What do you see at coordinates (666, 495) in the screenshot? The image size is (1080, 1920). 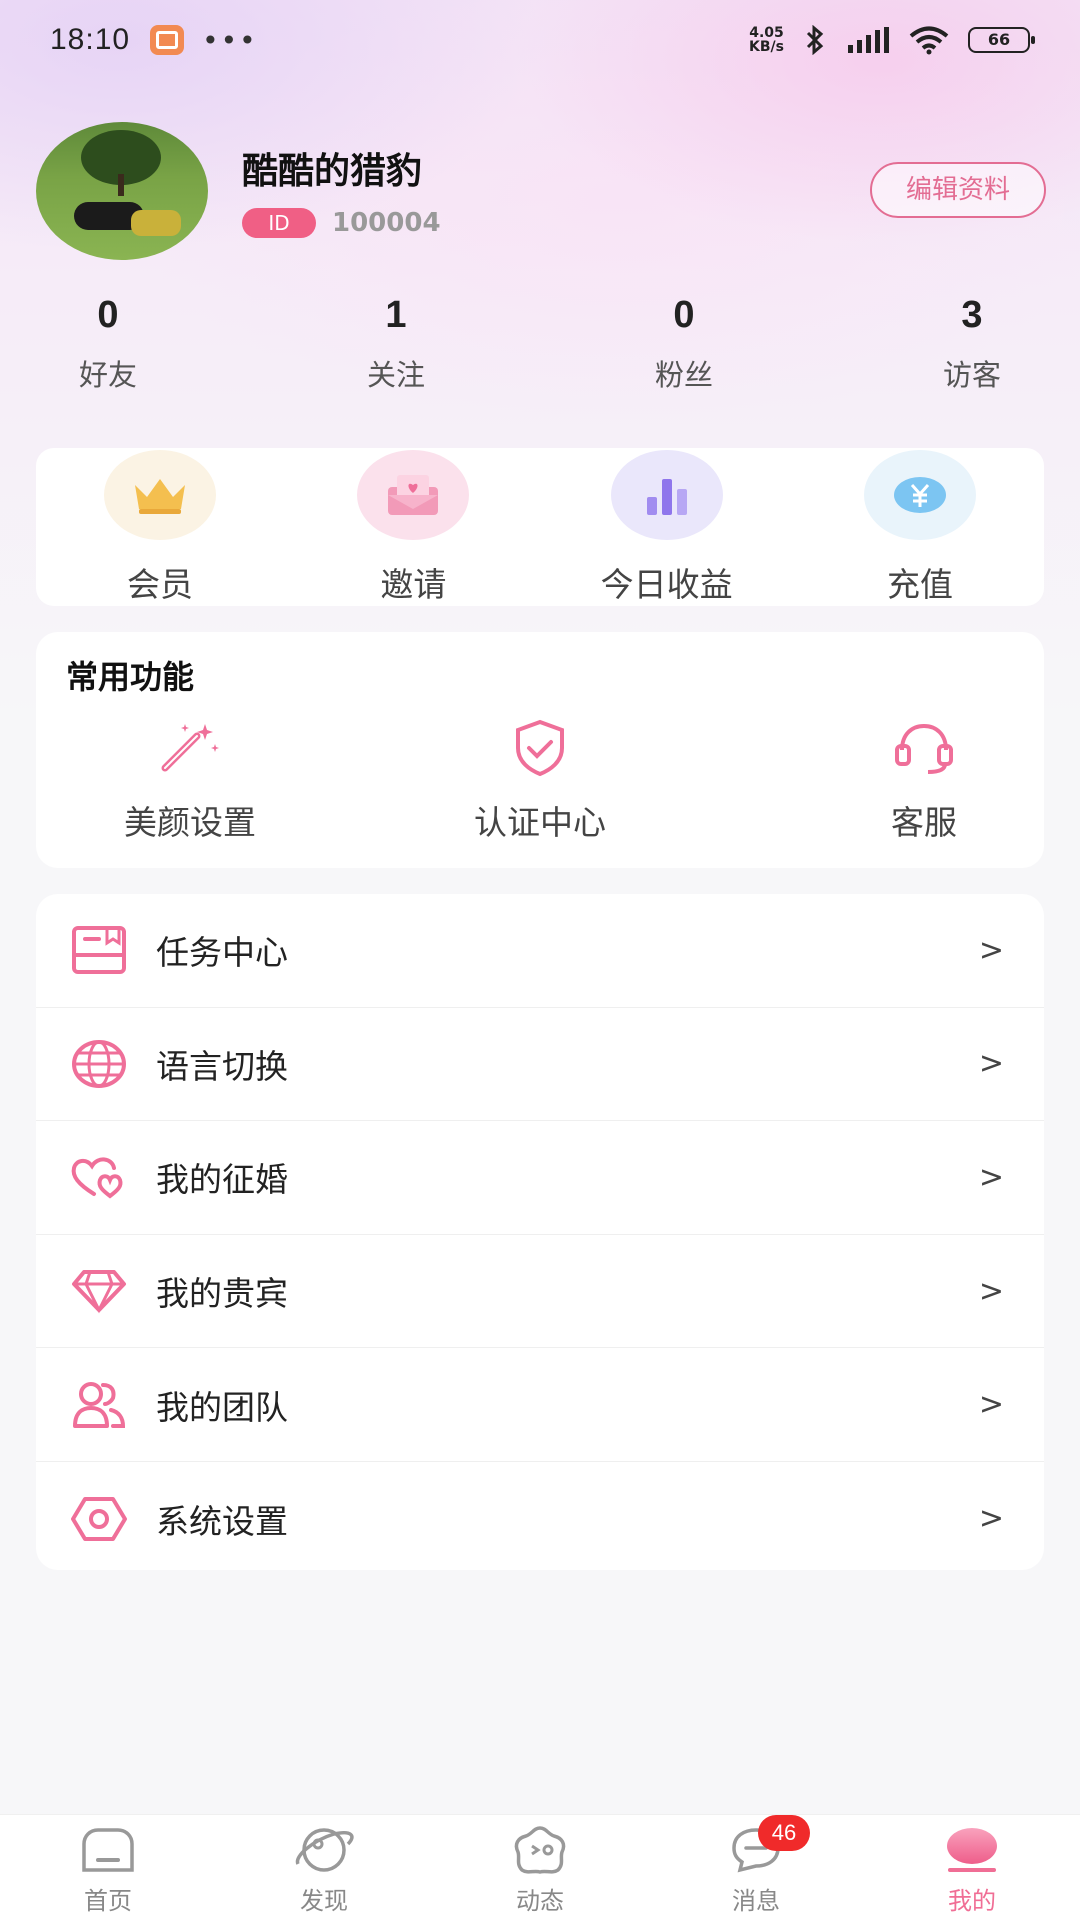 I see `bar-chart-icon` at bounding box center [666, 495].